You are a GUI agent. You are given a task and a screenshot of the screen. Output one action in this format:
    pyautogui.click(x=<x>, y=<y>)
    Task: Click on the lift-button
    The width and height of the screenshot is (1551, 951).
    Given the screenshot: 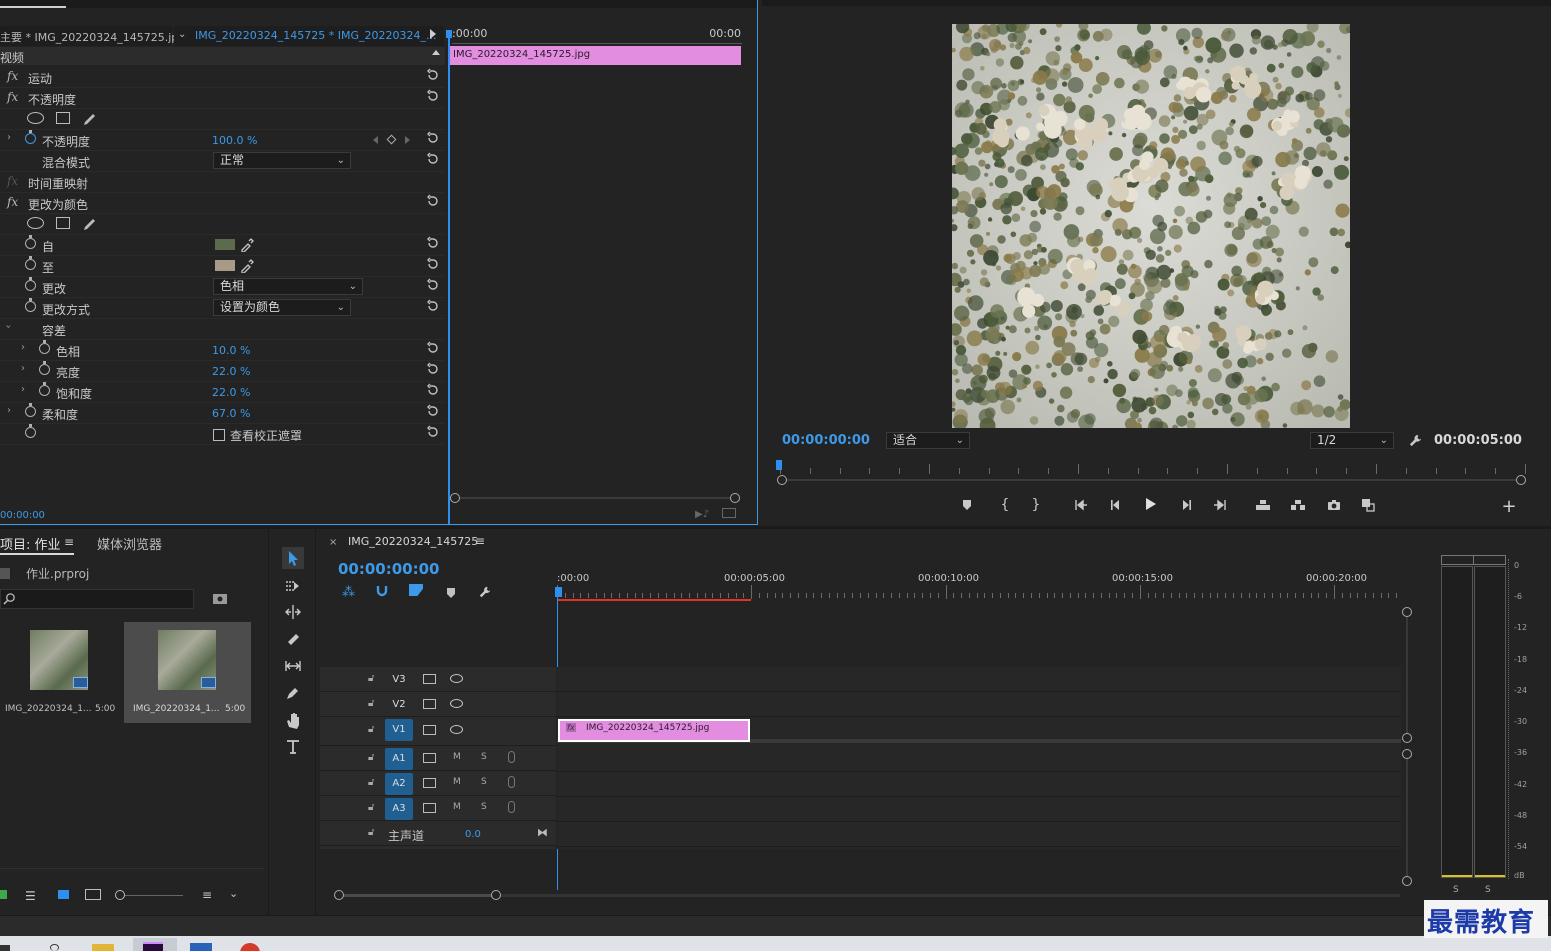 What is the action you would take?
    pyautogui.click(x=1263, y=505)
    